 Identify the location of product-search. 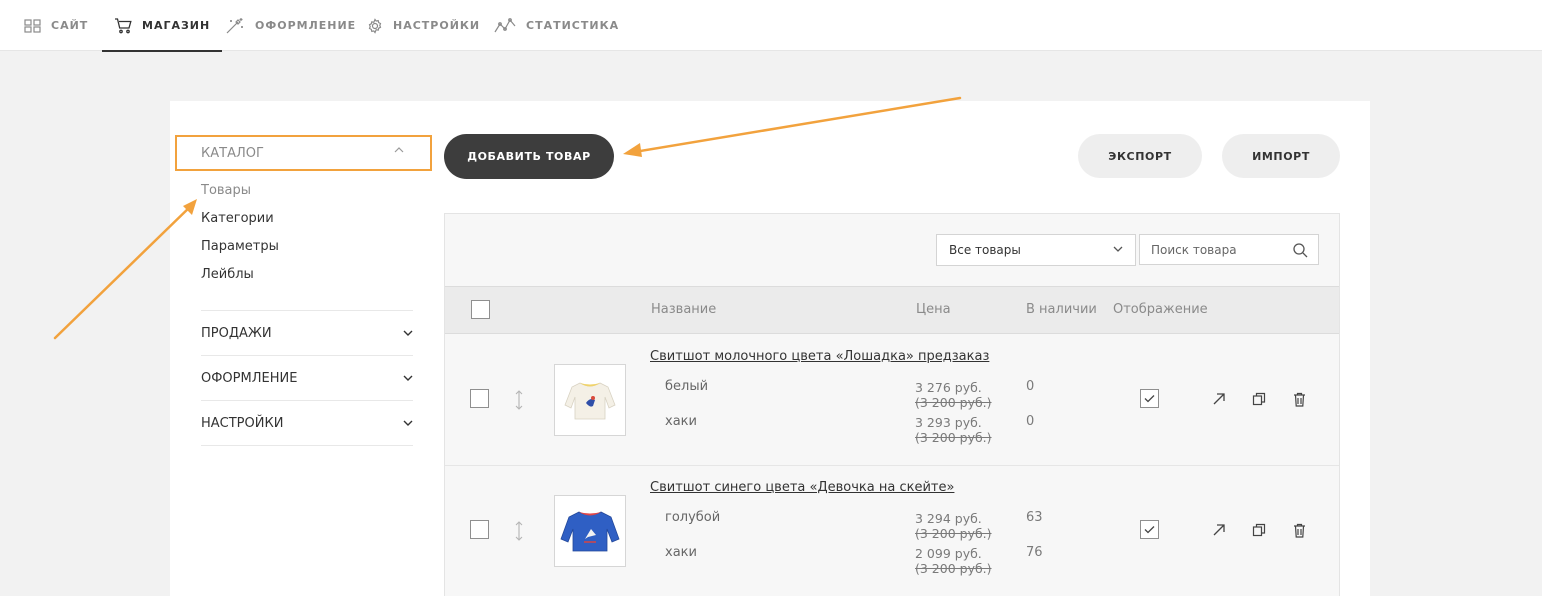
(1229, 249).